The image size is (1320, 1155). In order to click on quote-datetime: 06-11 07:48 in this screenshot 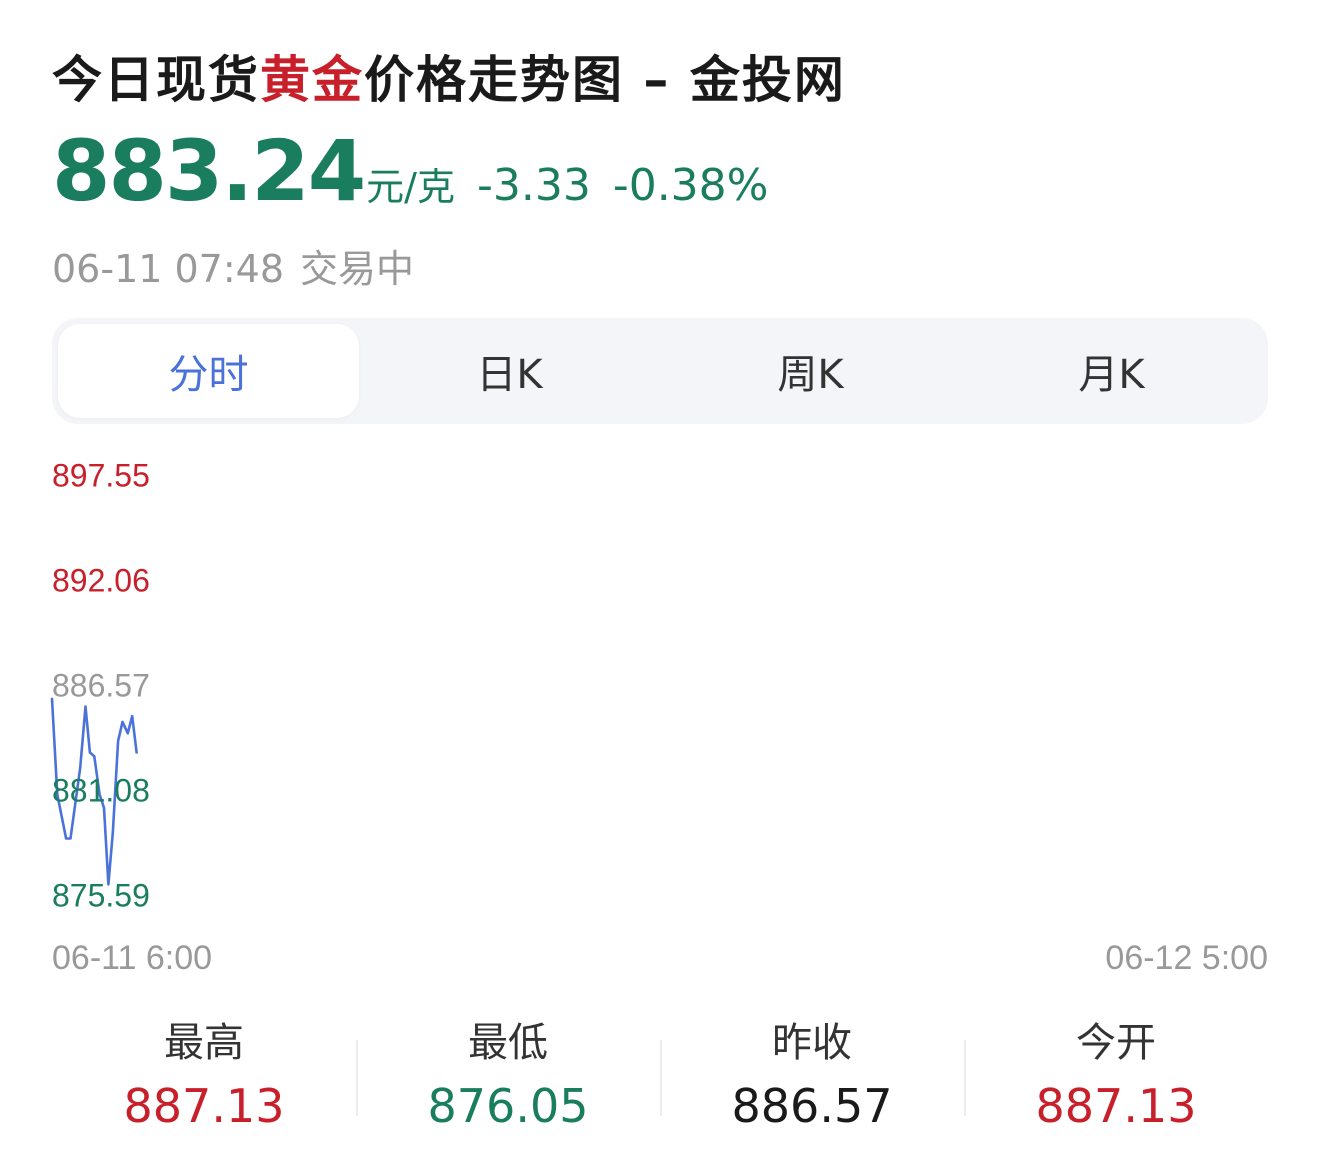, I will do `click(168, 269)`.